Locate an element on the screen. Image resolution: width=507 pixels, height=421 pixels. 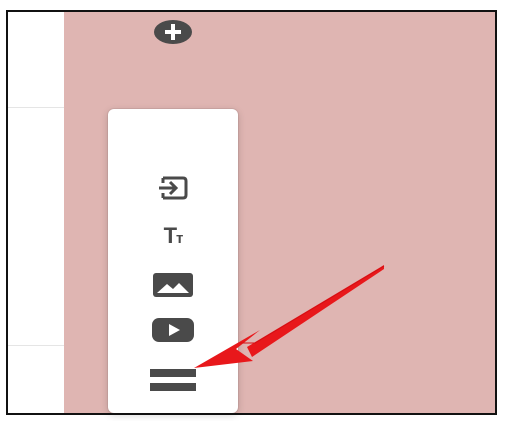
divider-icon is located at coordinates (173, 380).